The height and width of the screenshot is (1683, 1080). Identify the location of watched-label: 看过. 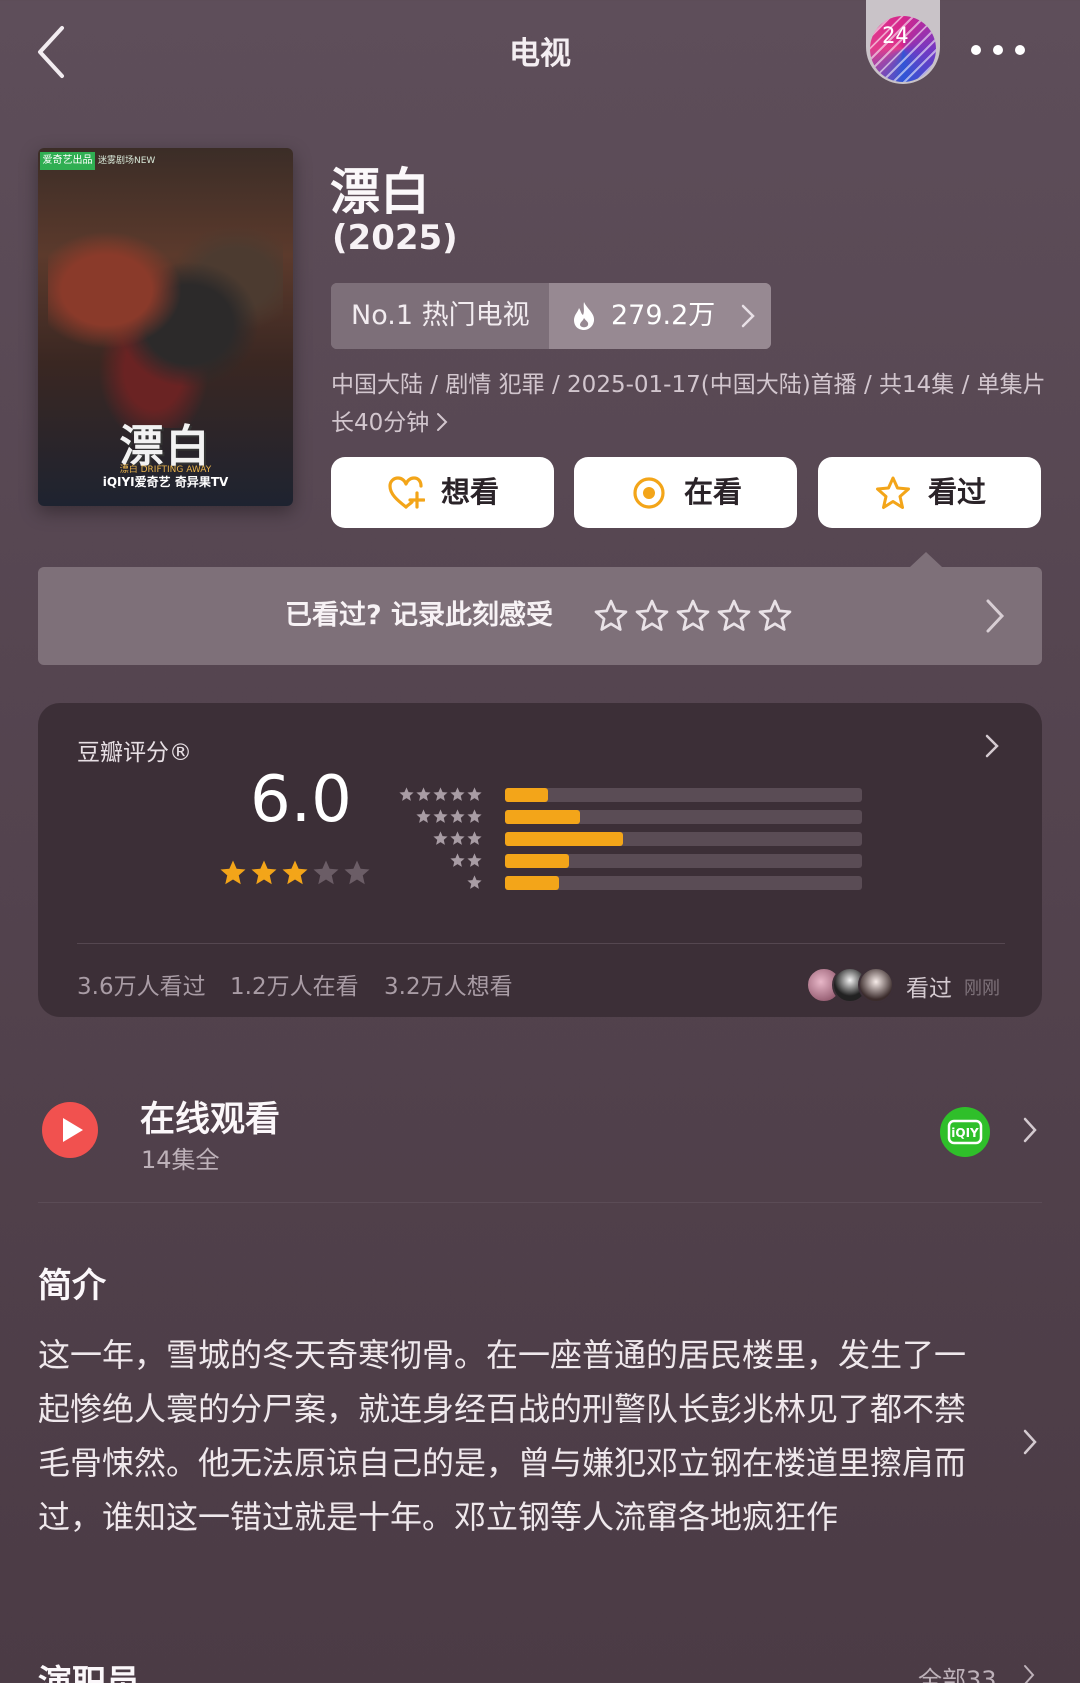
(957, 492).